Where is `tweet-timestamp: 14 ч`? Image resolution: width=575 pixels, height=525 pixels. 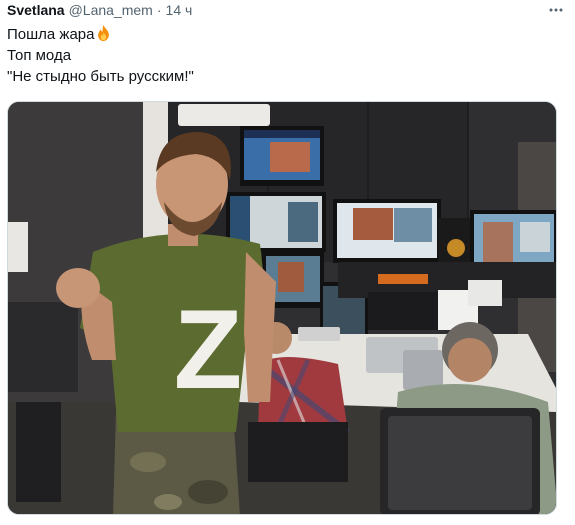 tweet-timestamp: 14 ч is located at coordinates (179, 10).